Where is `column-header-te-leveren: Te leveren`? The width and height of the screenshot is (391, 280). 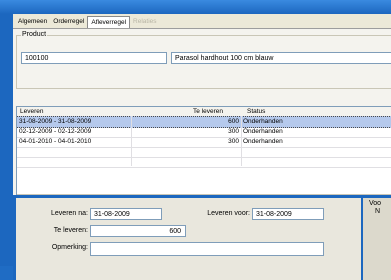 column-header-te-leveren: Te leveren is located at coordinates (208, 111).